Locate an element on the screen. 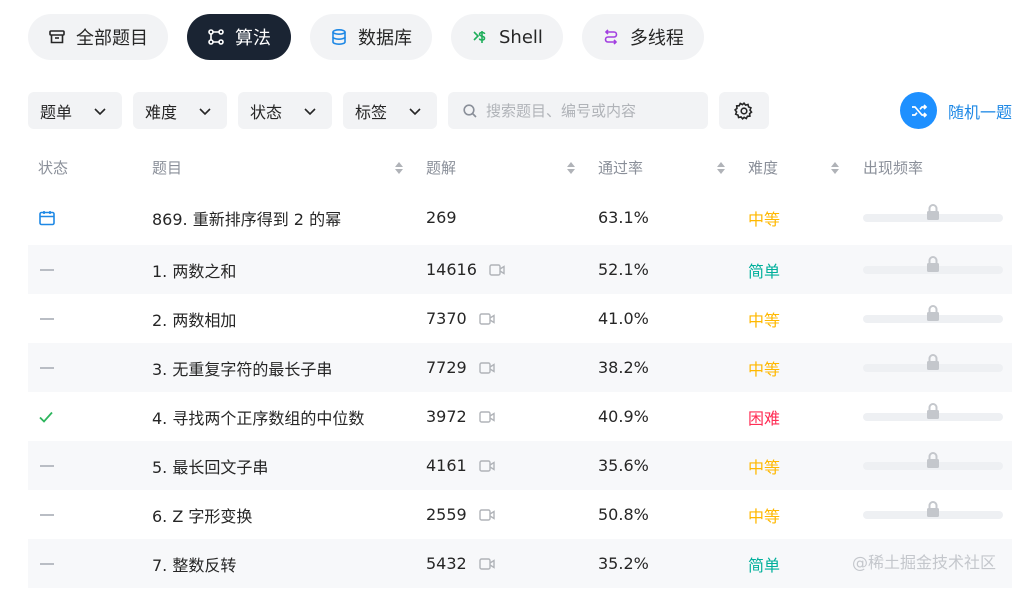 The image size is (1030, 589). search-icon is located at coordinates (470, 110).